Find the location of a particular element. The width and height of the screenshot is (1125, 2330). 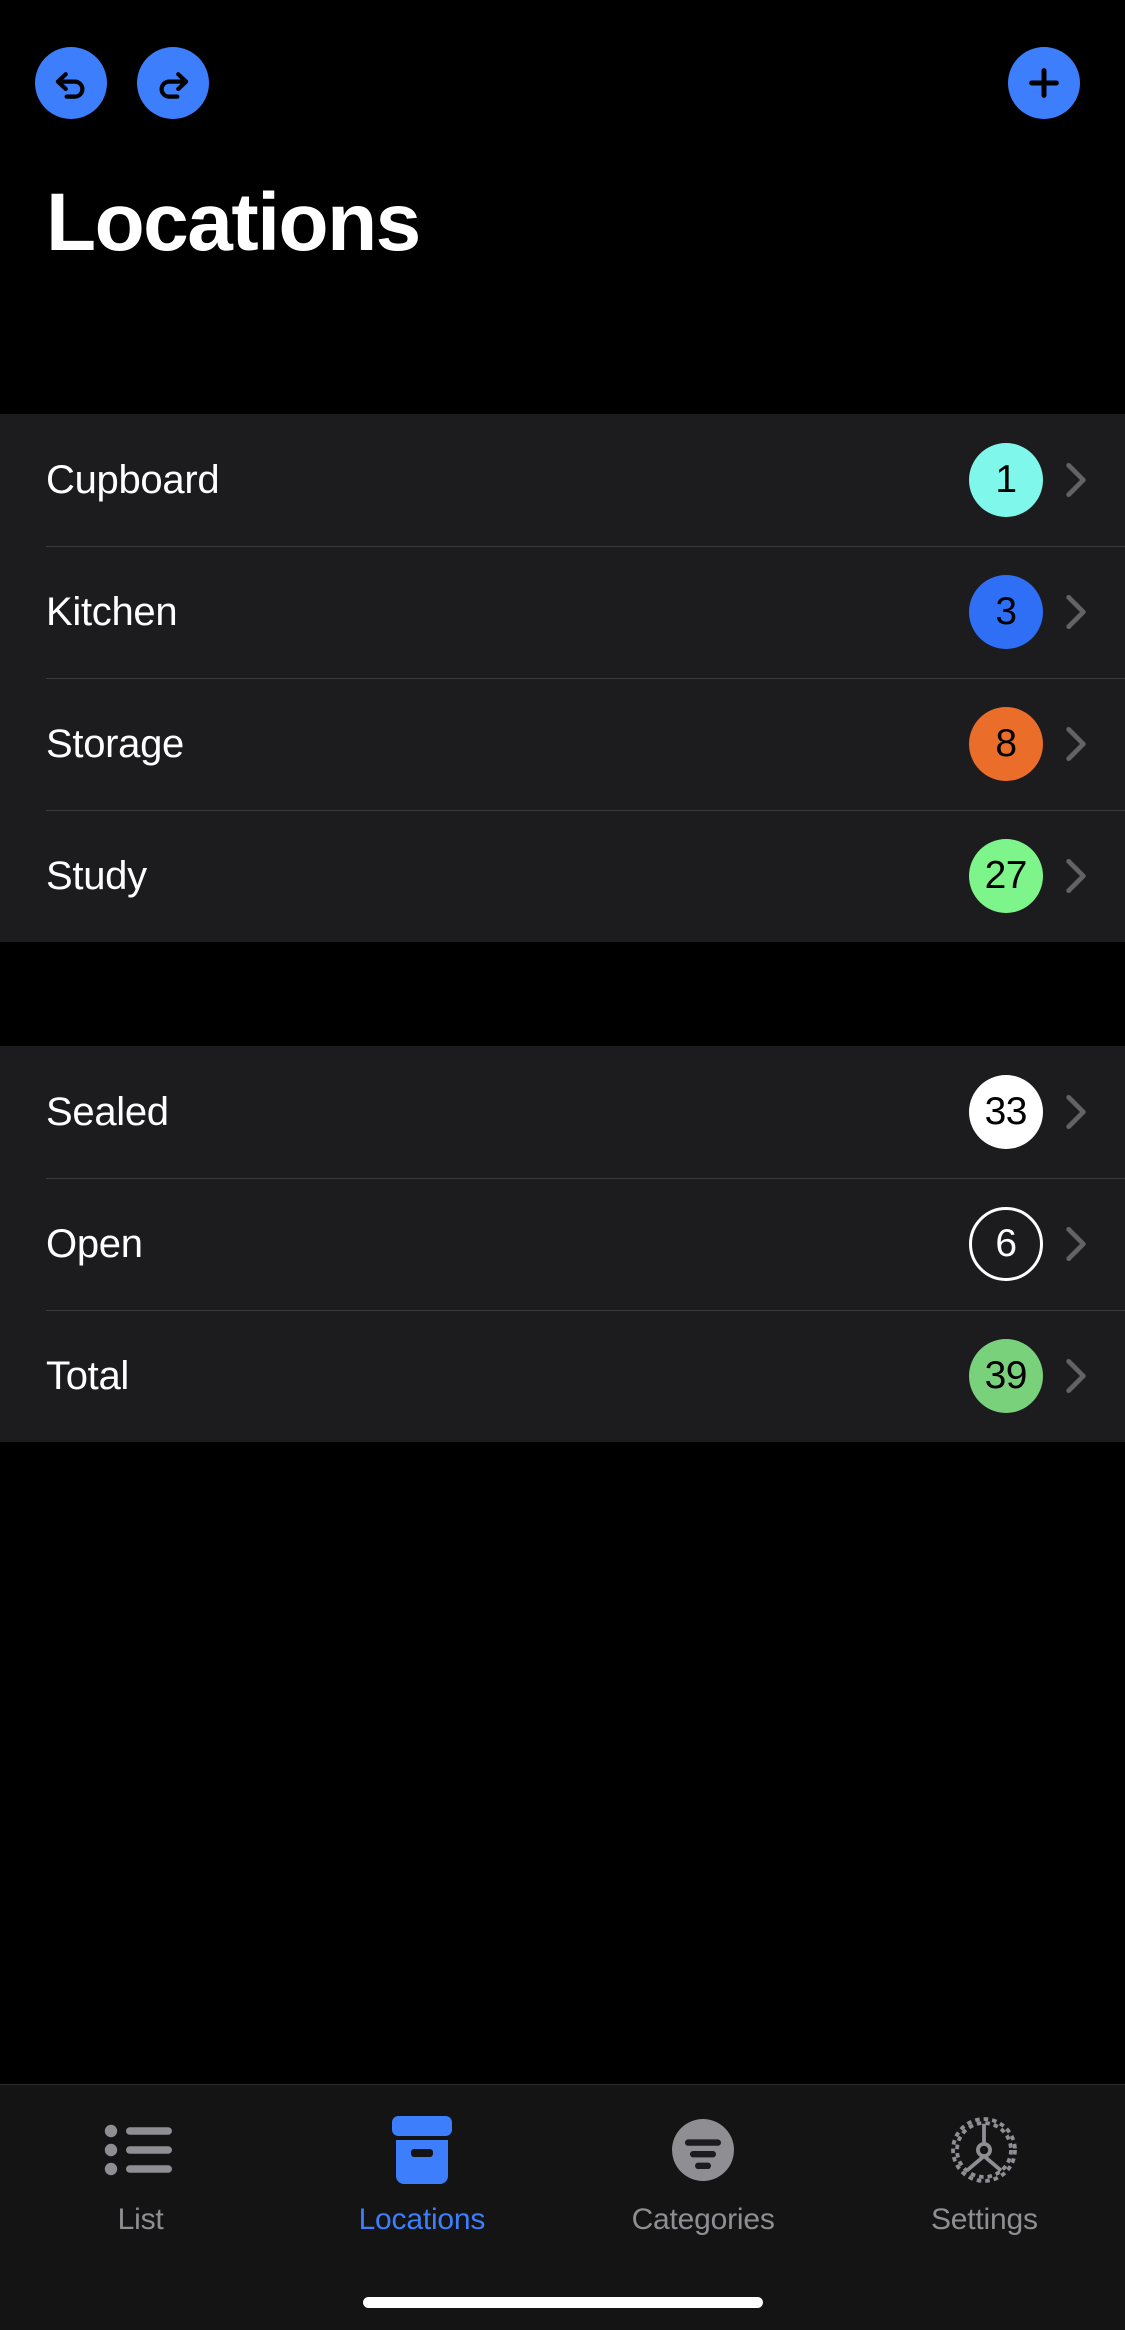

tab-label: Settings is located at coordinates (984, 2219).